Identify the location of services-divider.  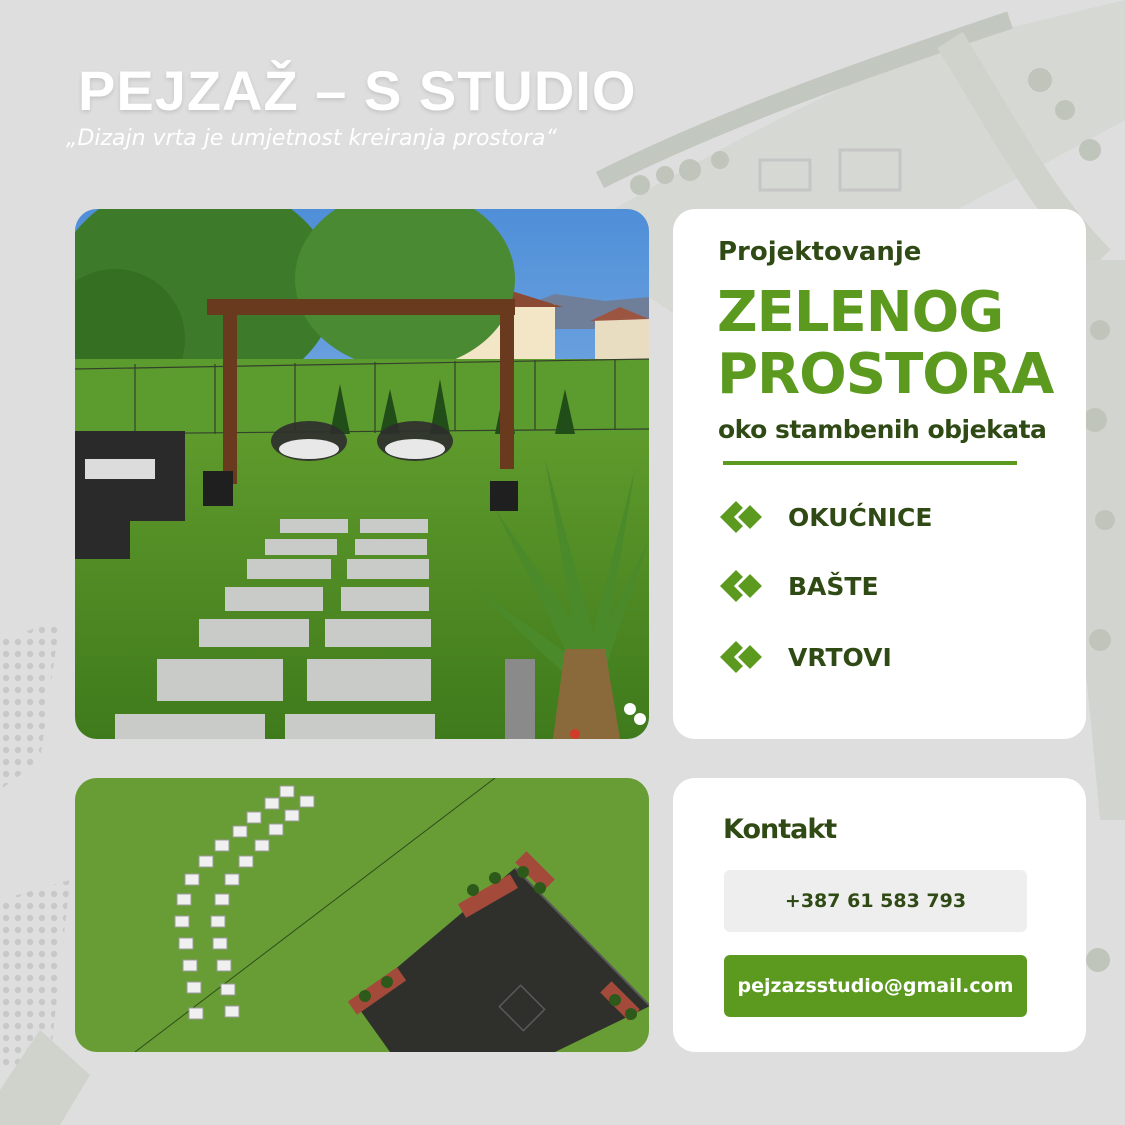
(870, 463).